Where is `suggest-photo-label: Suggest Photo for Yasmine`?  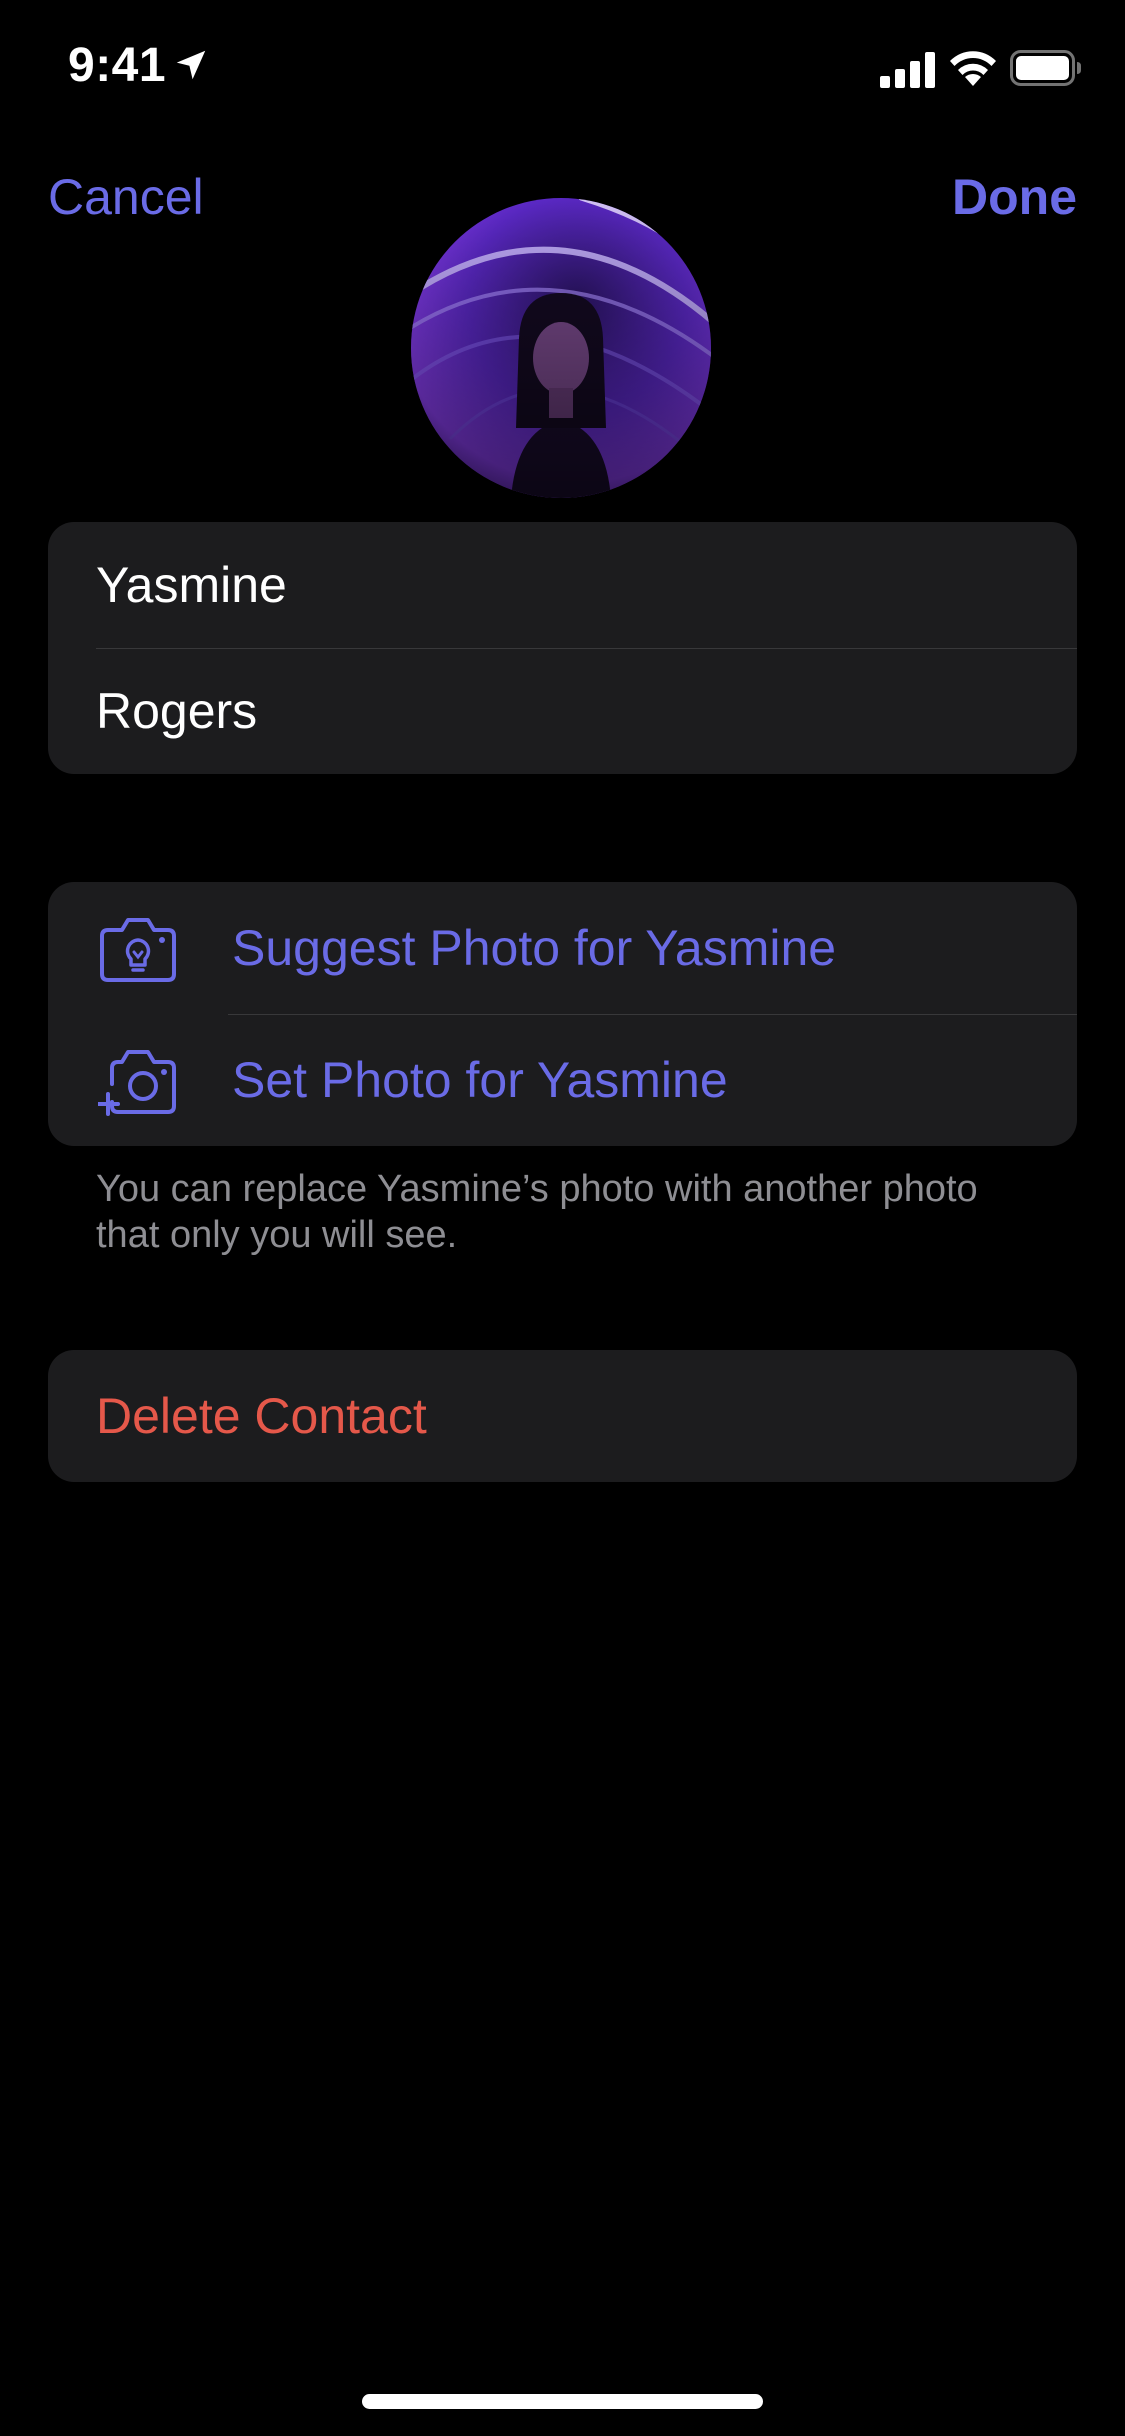 suggest-photo-label: Suggest Photo for Yasmine is located at coordinates (534, 948).